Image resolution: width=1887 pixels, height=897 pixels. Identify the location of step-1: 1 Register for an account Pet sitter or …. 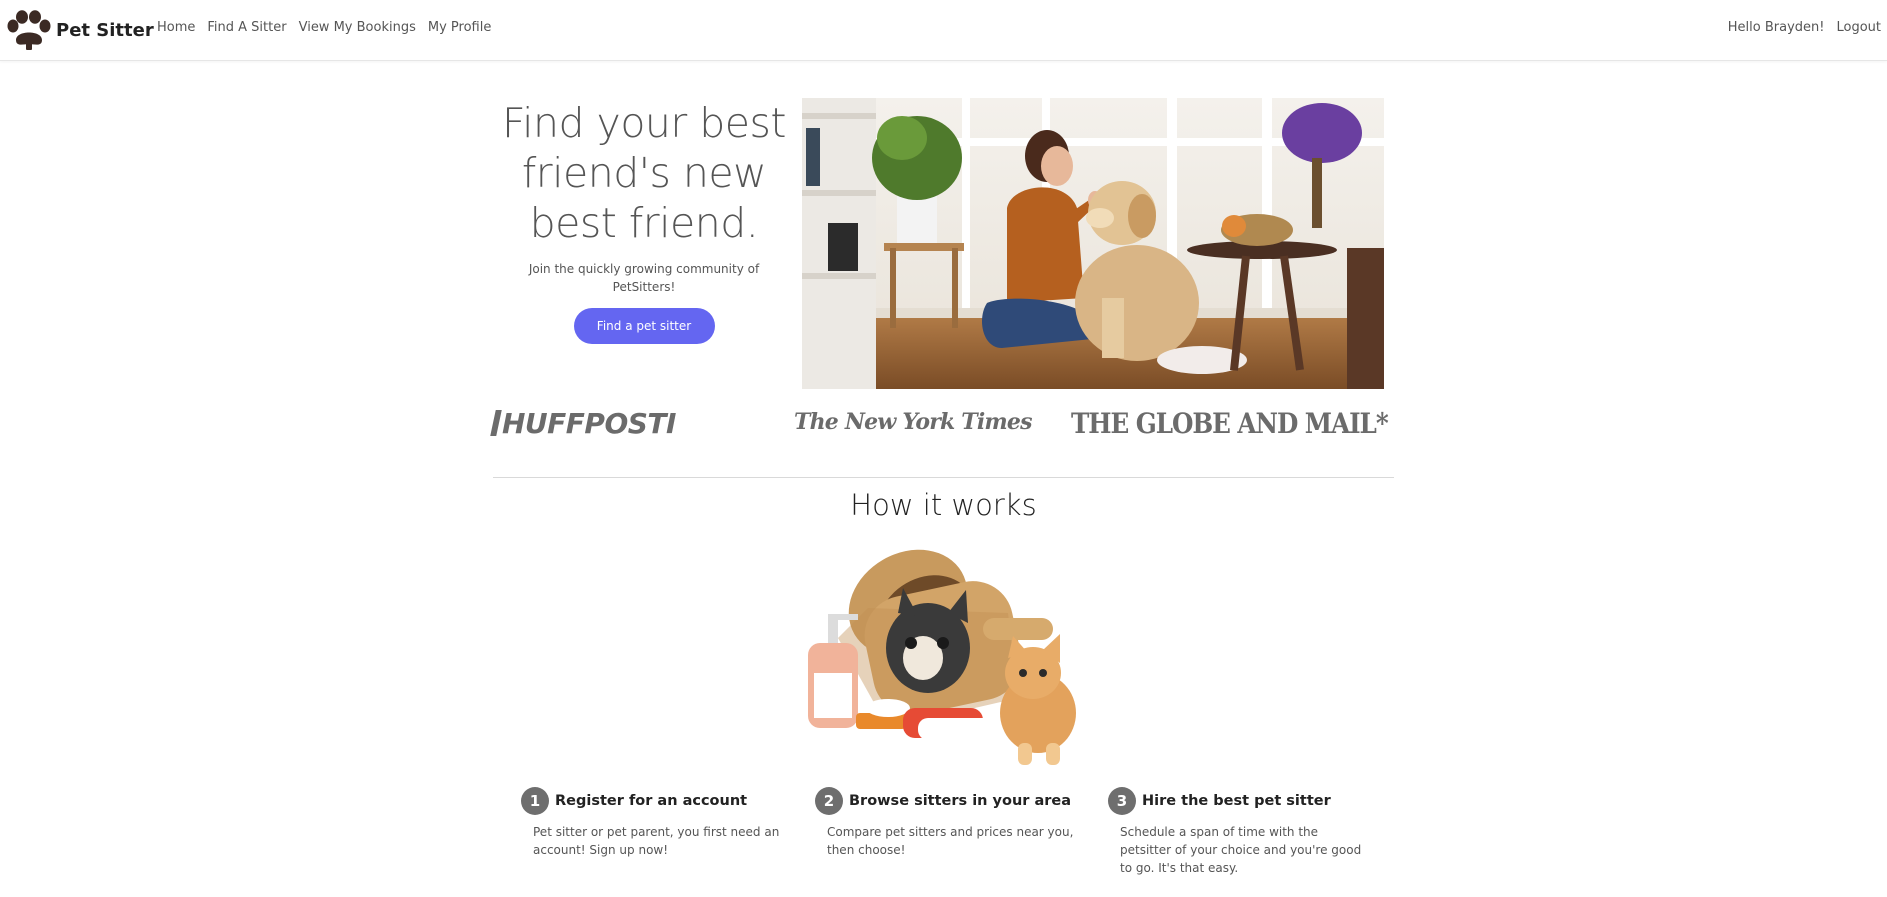
(656, 823).